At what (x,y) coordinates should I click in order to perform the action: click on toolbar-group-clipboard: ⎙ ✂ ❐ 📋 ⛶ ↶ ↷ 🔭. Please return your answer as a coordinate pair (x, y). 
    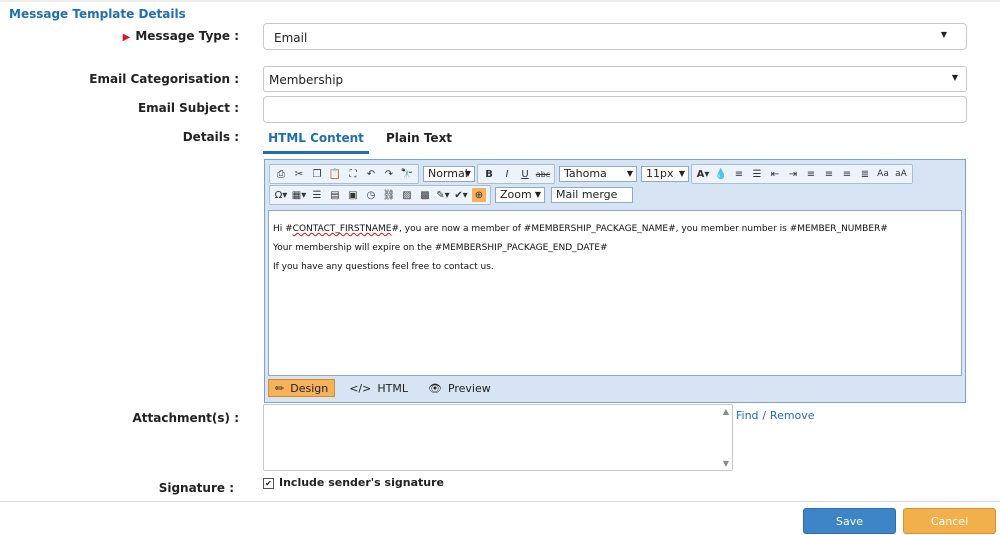
    Looking at the image, I should click on (344, 174).